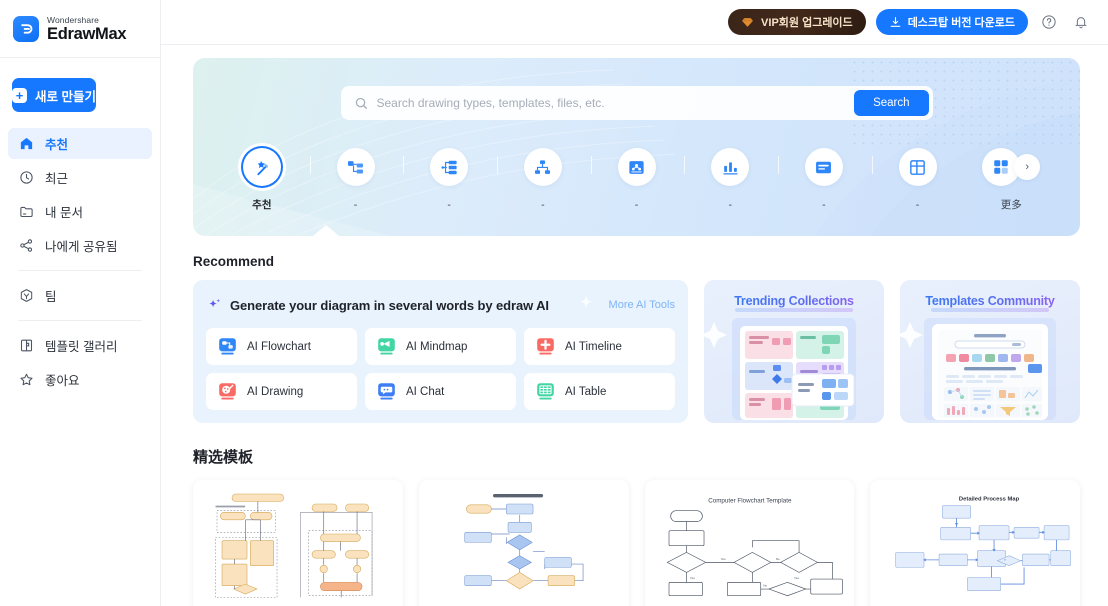 This screenshot has width=1108, height=606. What do you see at coordinates (891, 103) in the screenshot?
I see `search-button: Search` at bounding box center [891, 103].